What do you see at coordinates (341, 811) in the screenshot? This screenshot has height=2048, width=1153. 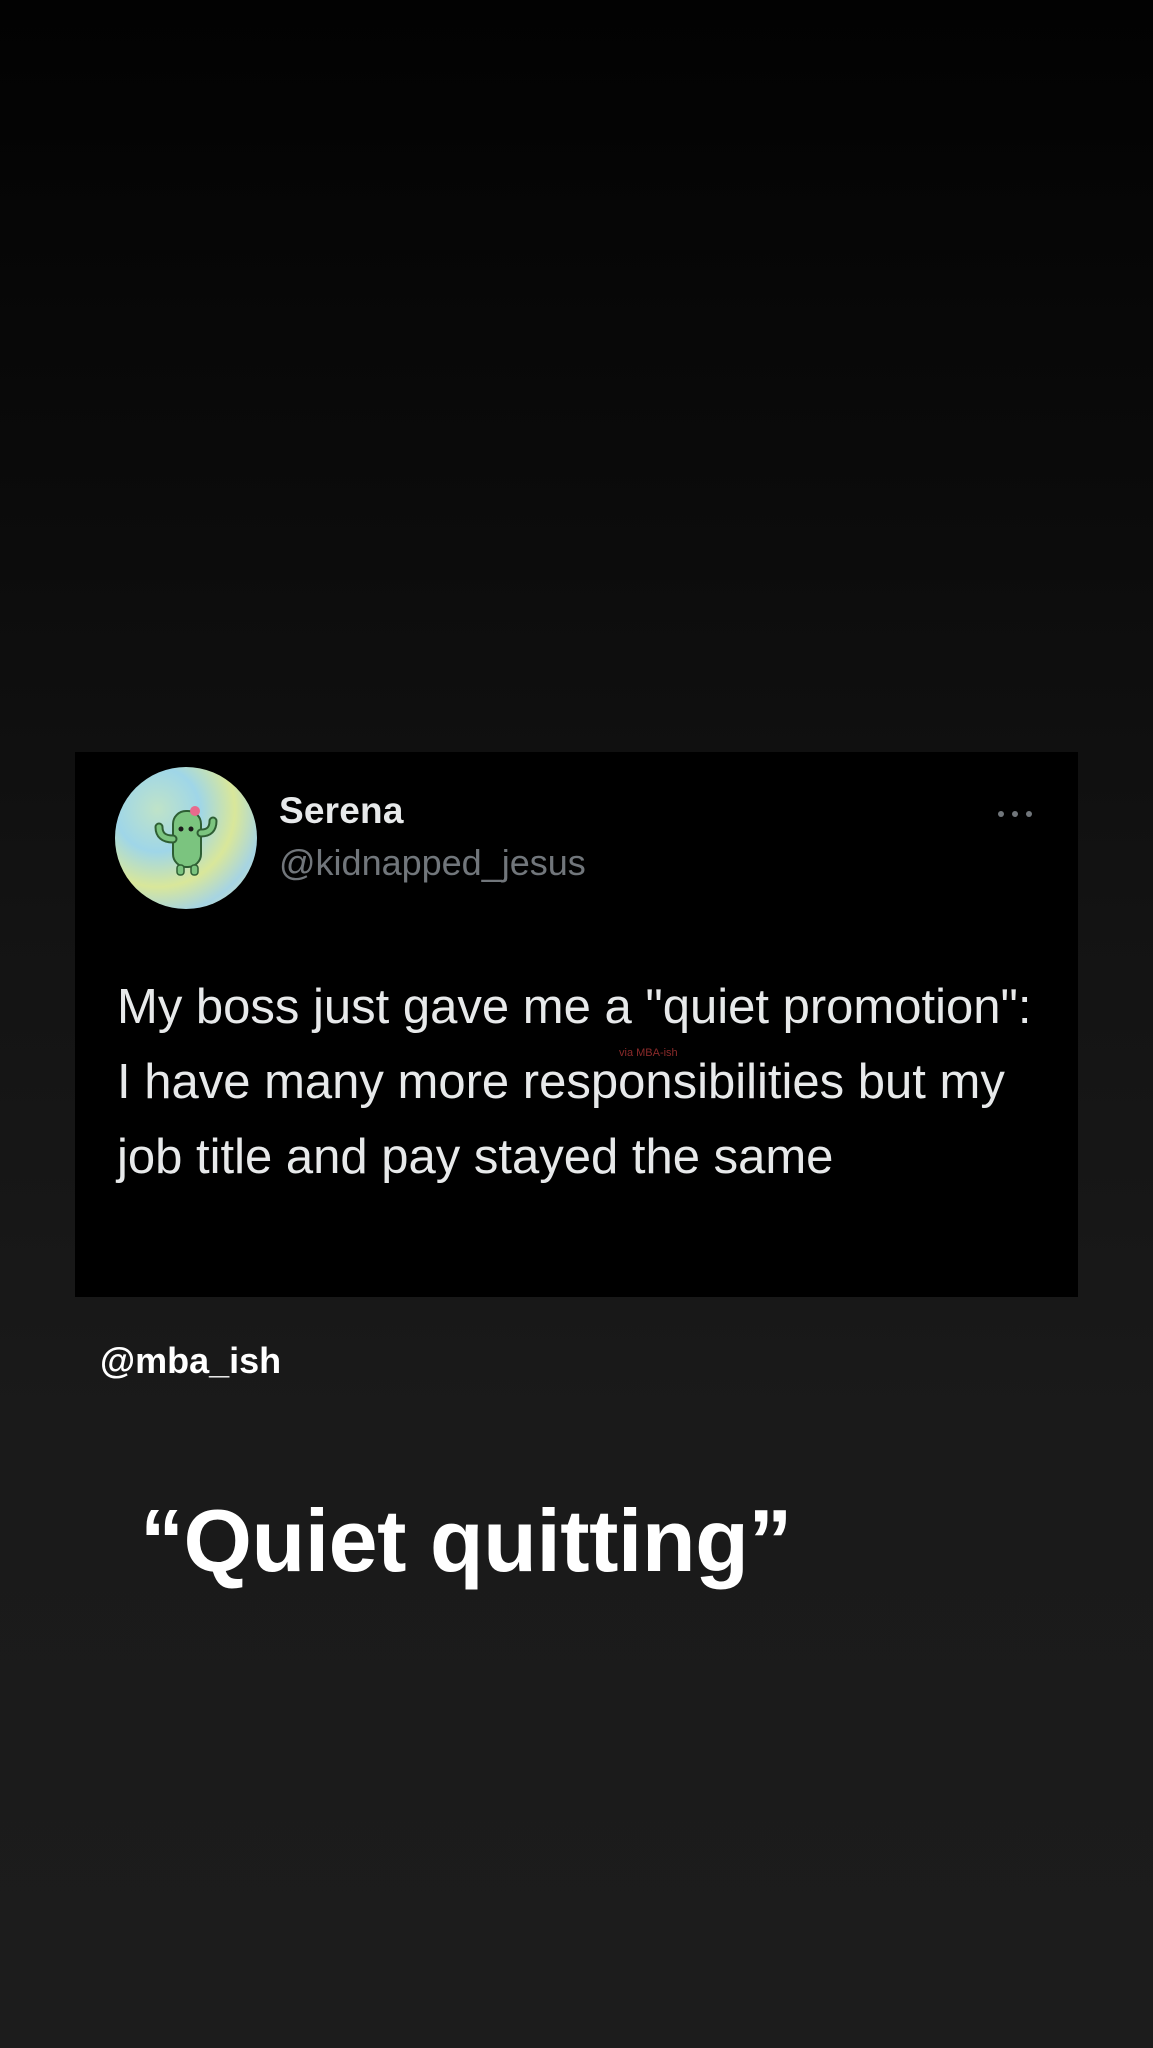 I see `display-name: Serena` at bounding box center [341, 811].